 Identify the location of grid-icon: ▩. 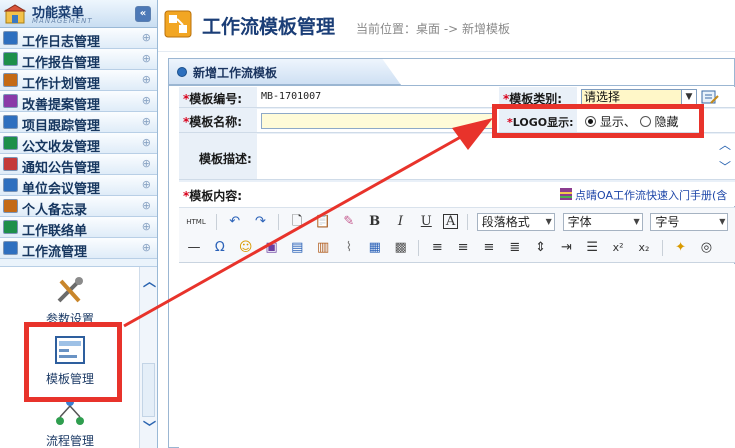
(401, 248).